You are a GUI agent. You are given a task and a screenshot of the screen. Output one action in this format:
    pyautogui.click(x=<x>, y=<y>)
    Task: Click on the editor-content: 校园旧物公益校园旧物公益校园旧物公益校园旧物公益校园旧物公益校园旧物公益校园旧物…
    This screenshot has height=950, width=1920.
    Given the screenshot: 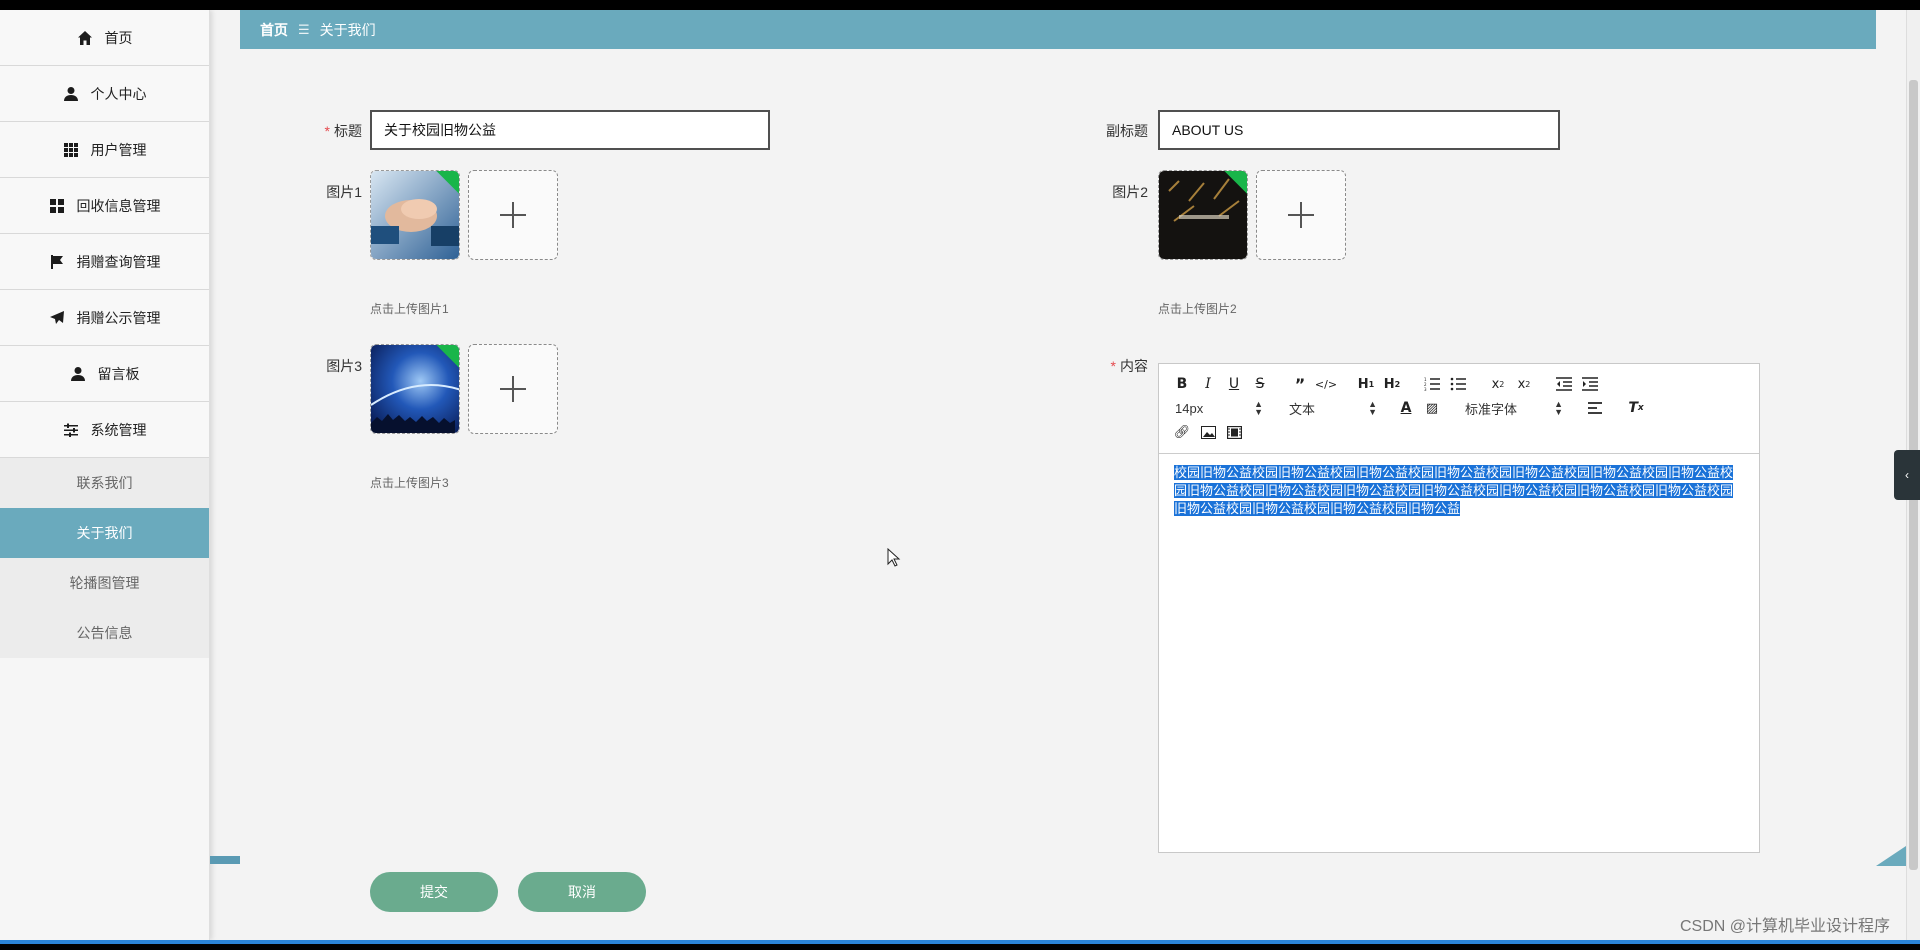 What is the action you would take?
    pyautogui.click(x=1459, y=491)
    